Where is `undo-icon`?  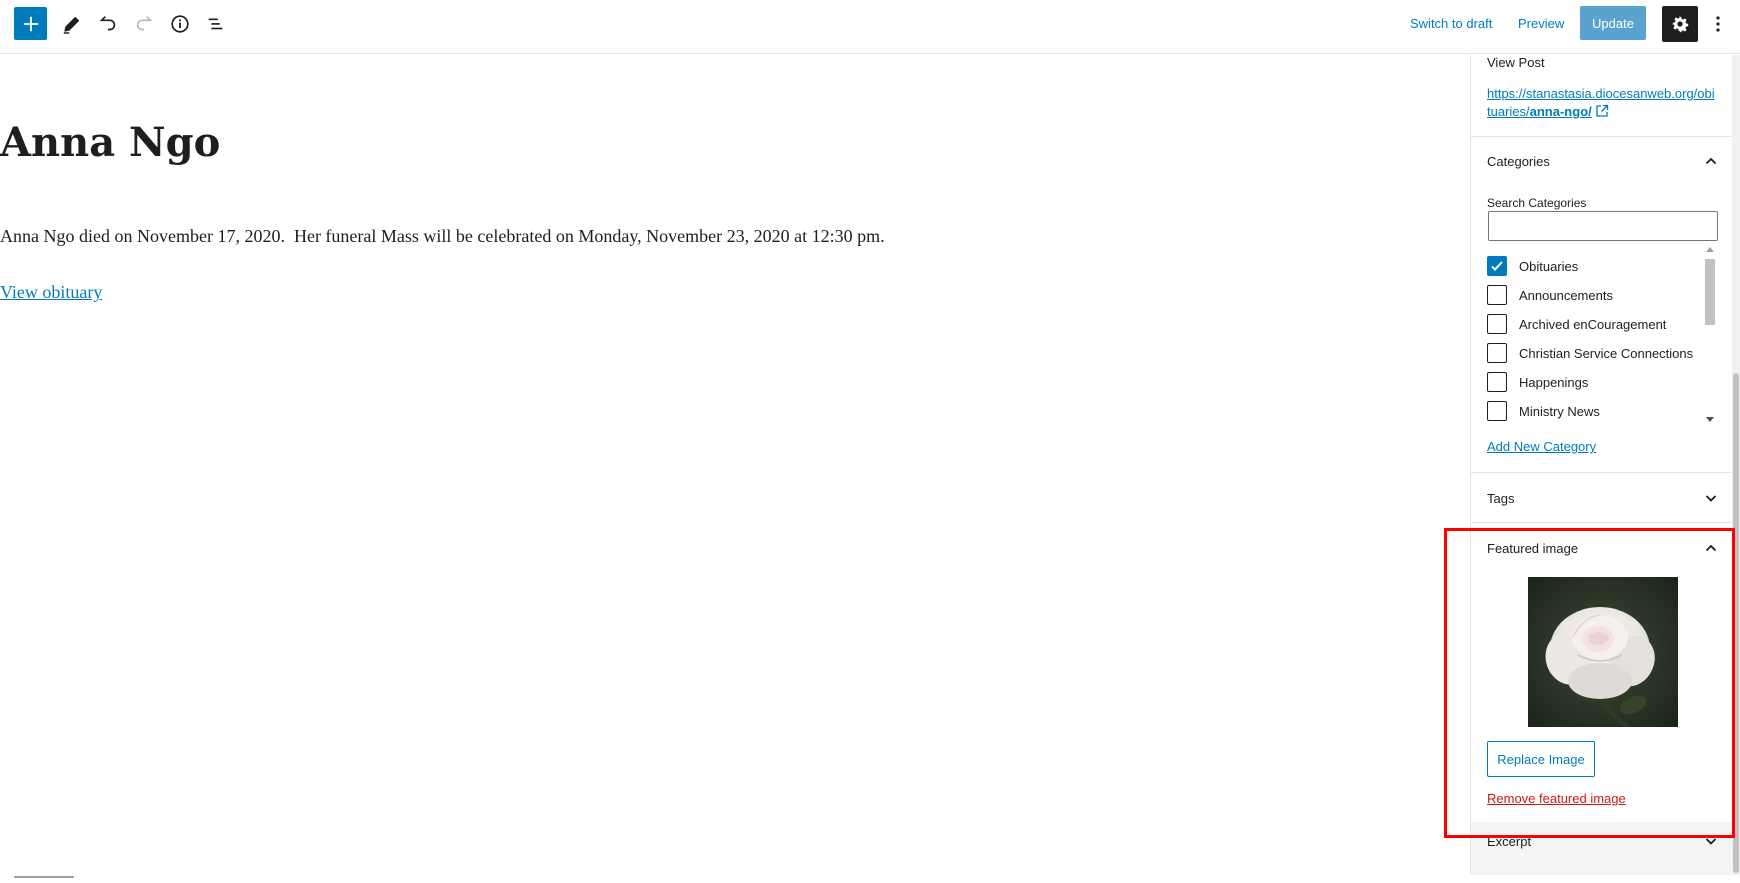 undo-icon is located at coordinates (107, 22).